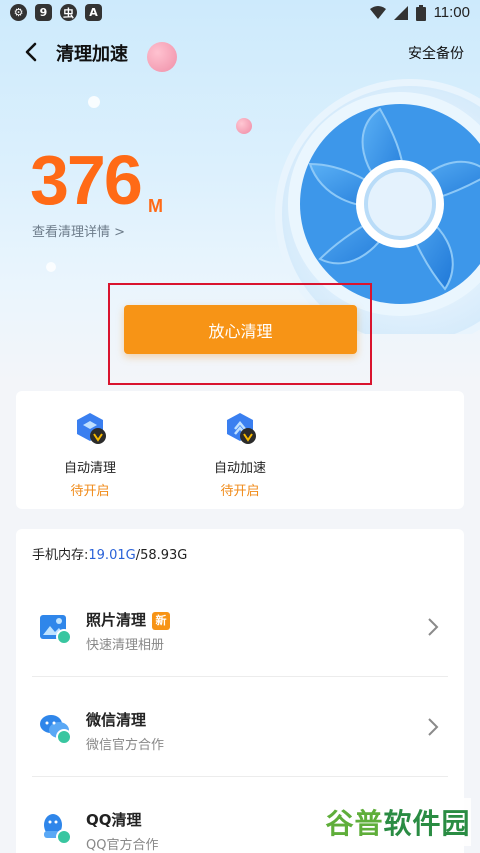 This screenshot has width=480, height=853. I want to click on wifi-icon, so click(377, 12).